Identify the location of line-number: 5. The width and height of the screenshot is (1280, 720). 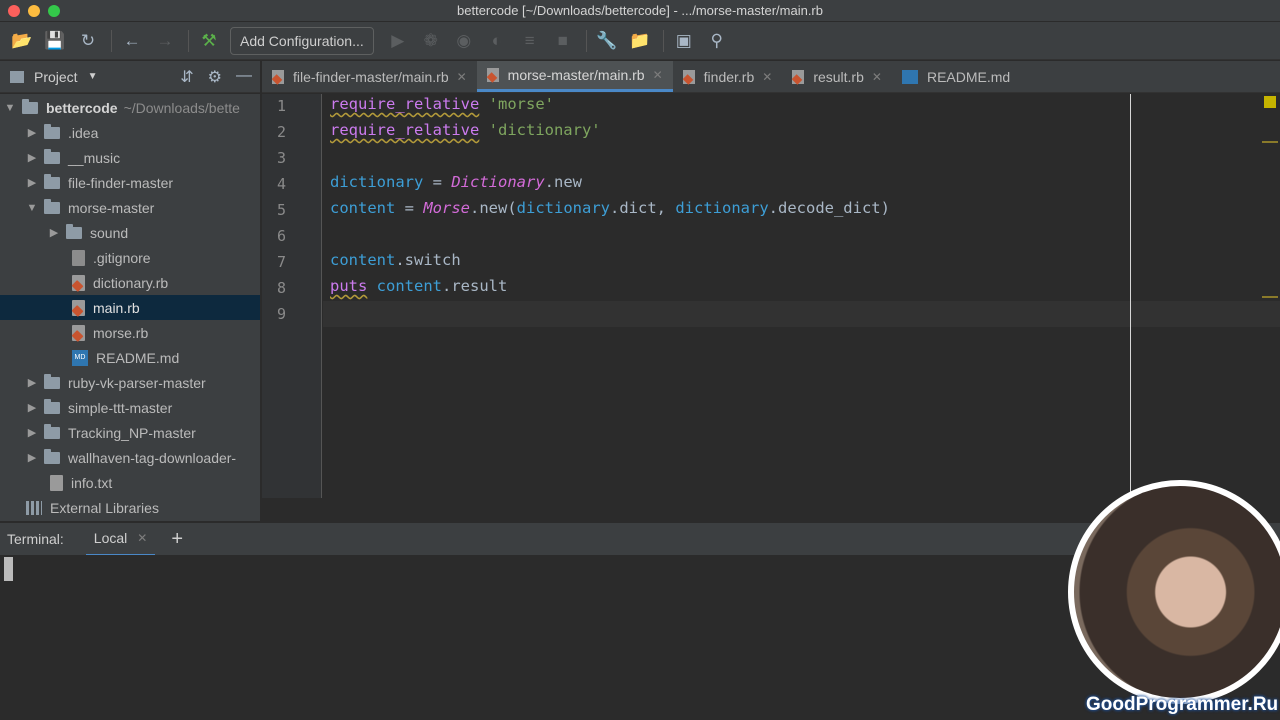
(274, 210).